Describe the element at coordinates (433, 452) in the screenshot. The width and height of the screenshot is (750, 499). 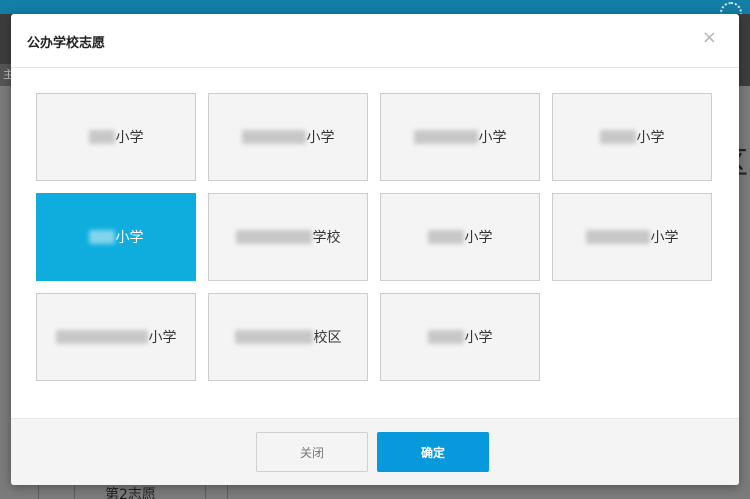
I see `confirm-button: 确定` at that location.